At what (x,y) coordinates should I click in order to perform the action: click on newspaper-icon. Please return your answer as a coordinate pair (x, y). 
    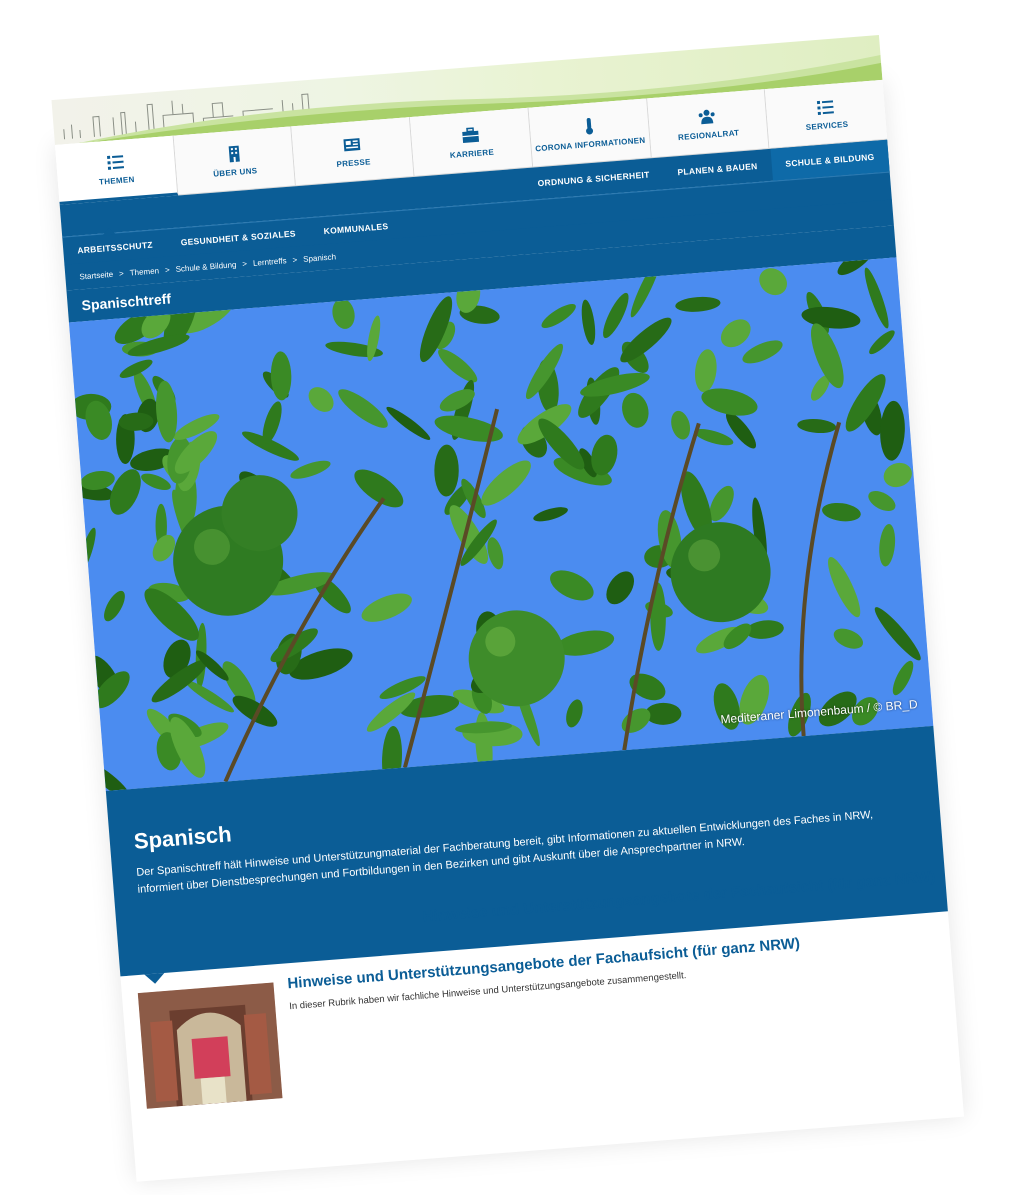
    Looking at the image, I should click on (352, 144).